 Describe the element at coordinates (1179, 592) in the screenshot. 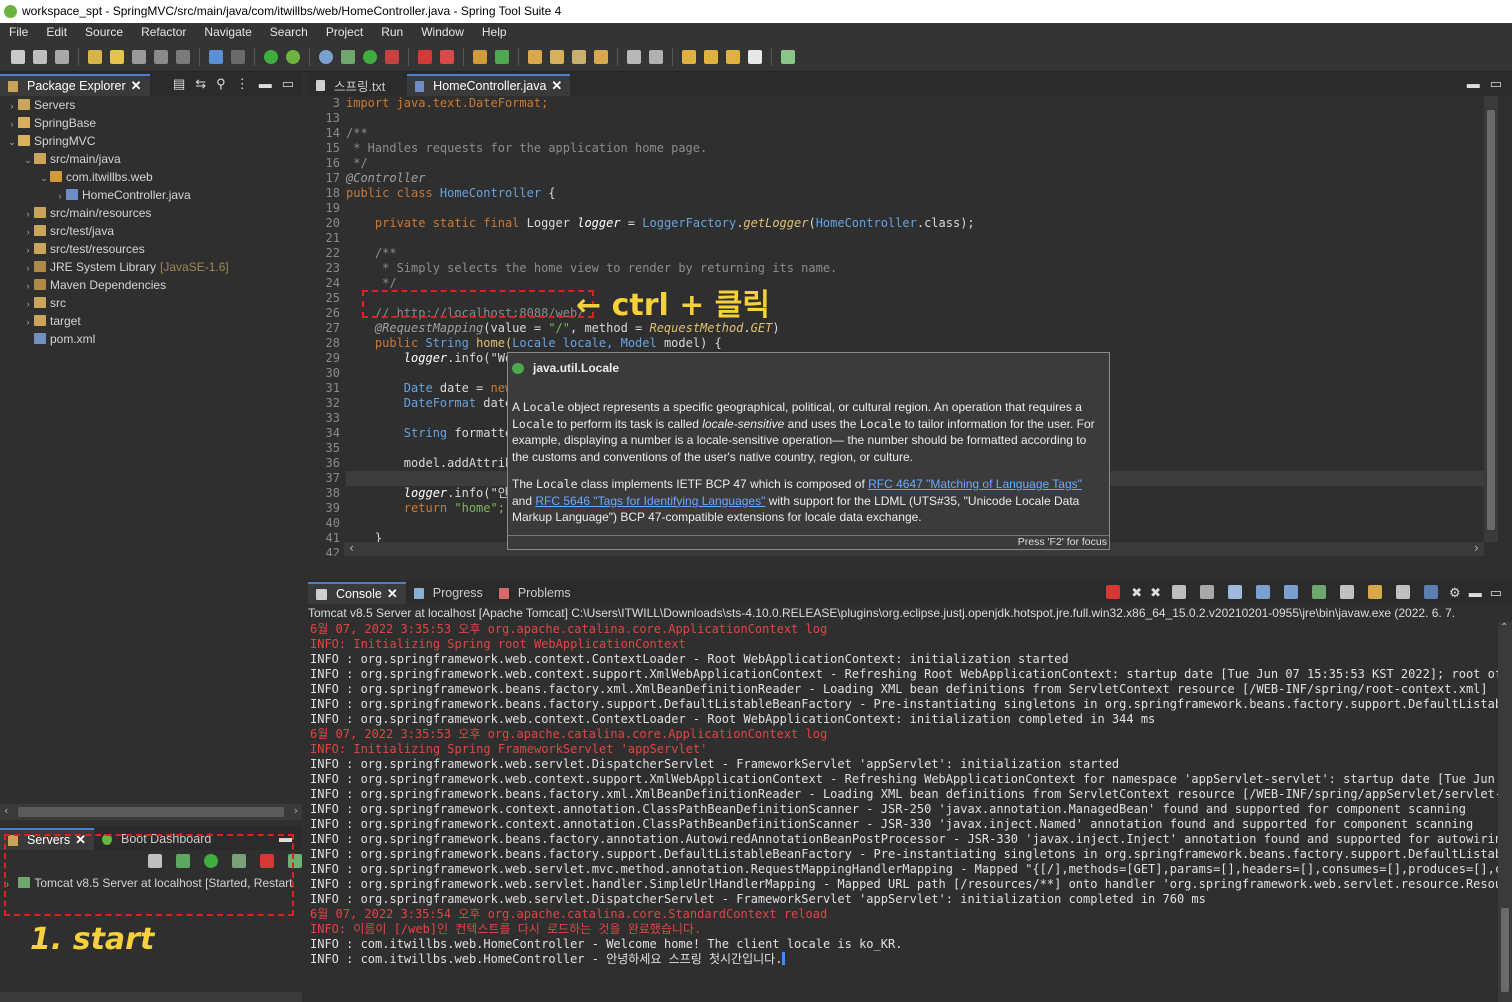

I see `clear-console-icon` at that location.